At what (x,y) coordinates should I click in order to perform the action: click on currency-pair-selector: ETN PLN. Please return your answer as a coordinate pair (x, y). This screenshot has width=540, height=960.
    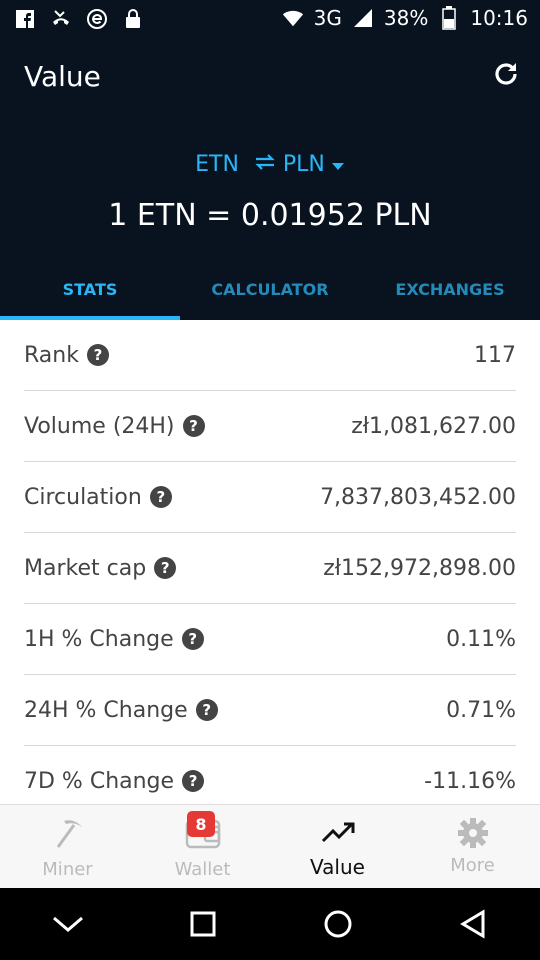
    Looking at the image, I should click on (270, 164).